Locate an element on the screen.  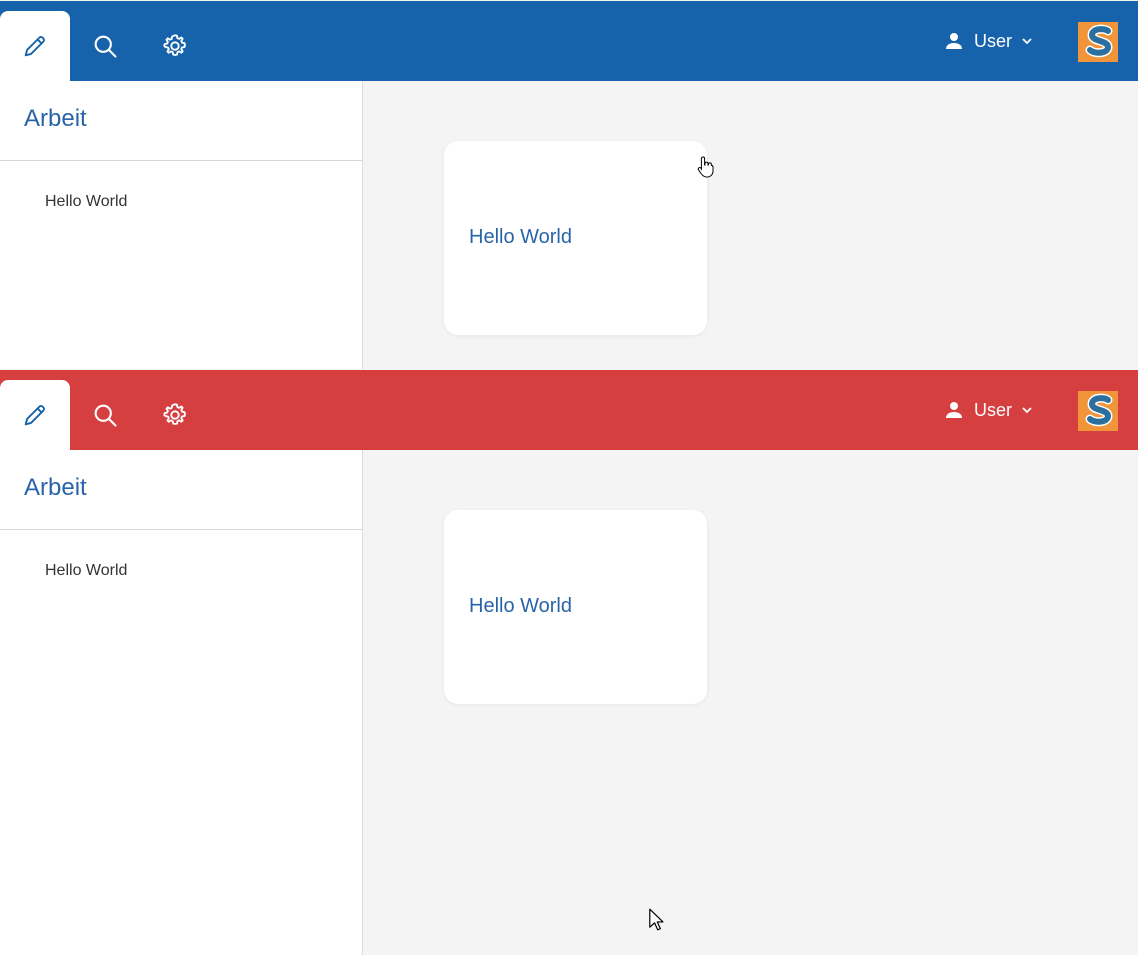
sidebar: Arbeit Hello World is located at coordinates (181, 225).